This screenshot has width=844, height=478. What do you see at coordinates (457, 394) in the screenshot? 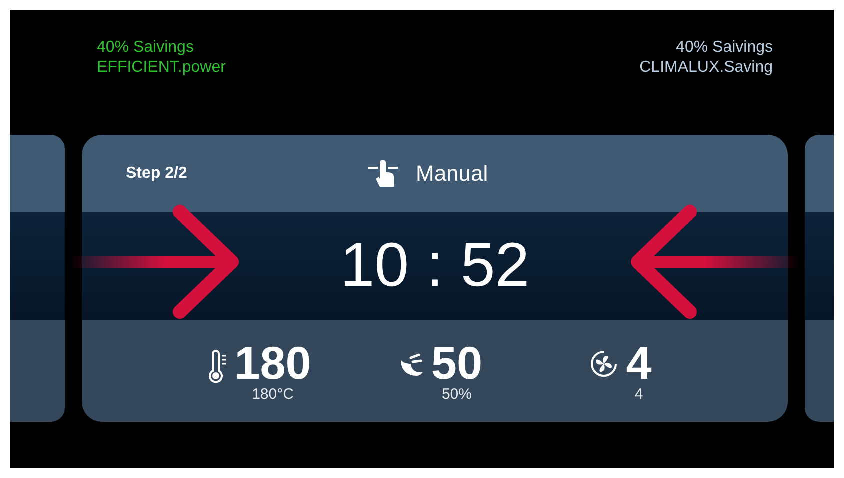
I see `reading-unit: 50%` at bounding box center [457, 394].